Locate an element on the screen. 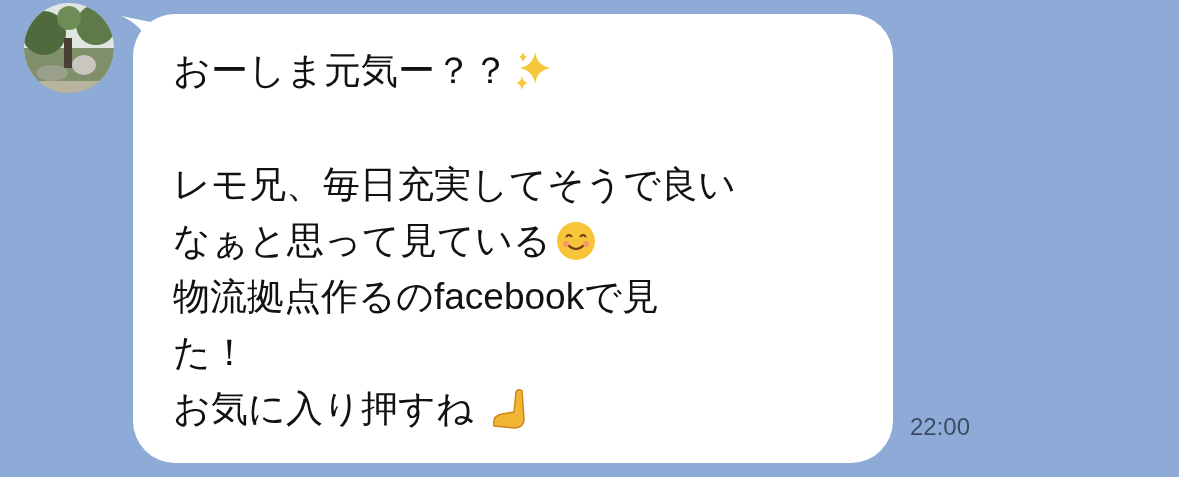 The image size is (1179, 477). smiling-face-icon is located at coordinates (576, 241).